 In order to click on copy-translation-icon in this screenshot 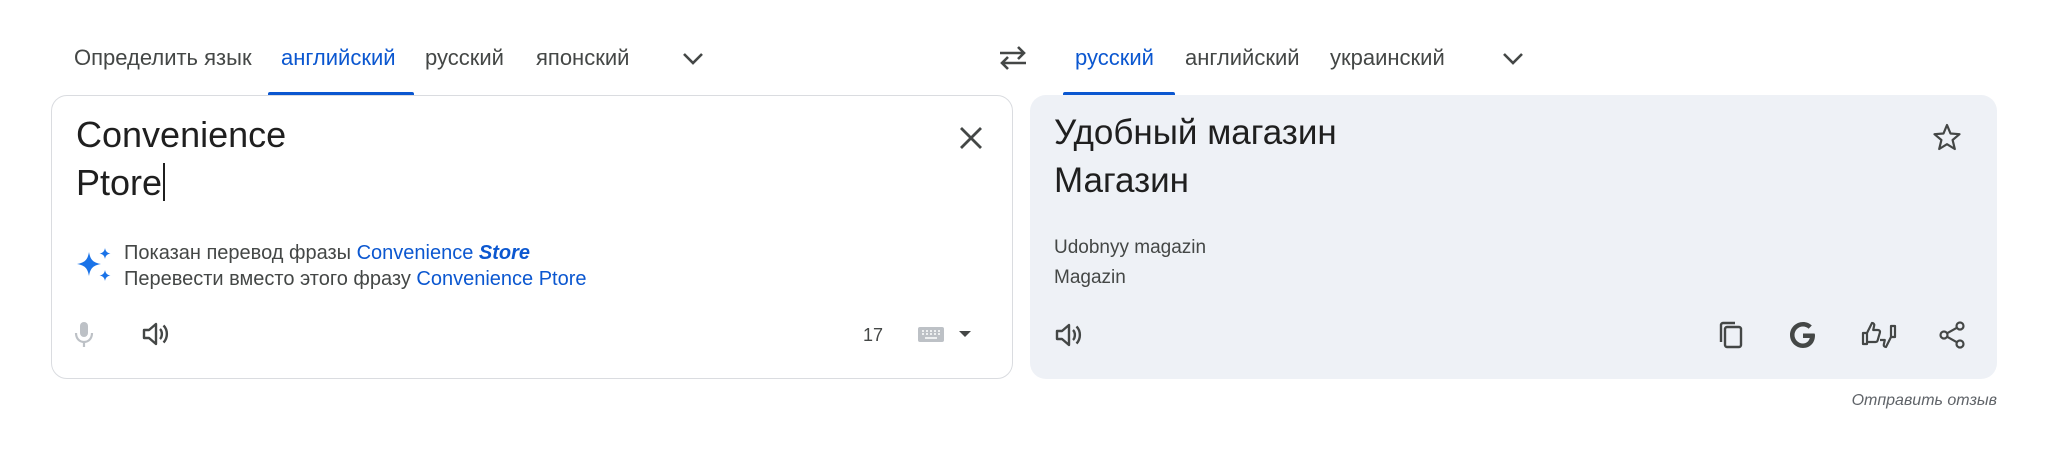, I will do `click(1731, 335)`.